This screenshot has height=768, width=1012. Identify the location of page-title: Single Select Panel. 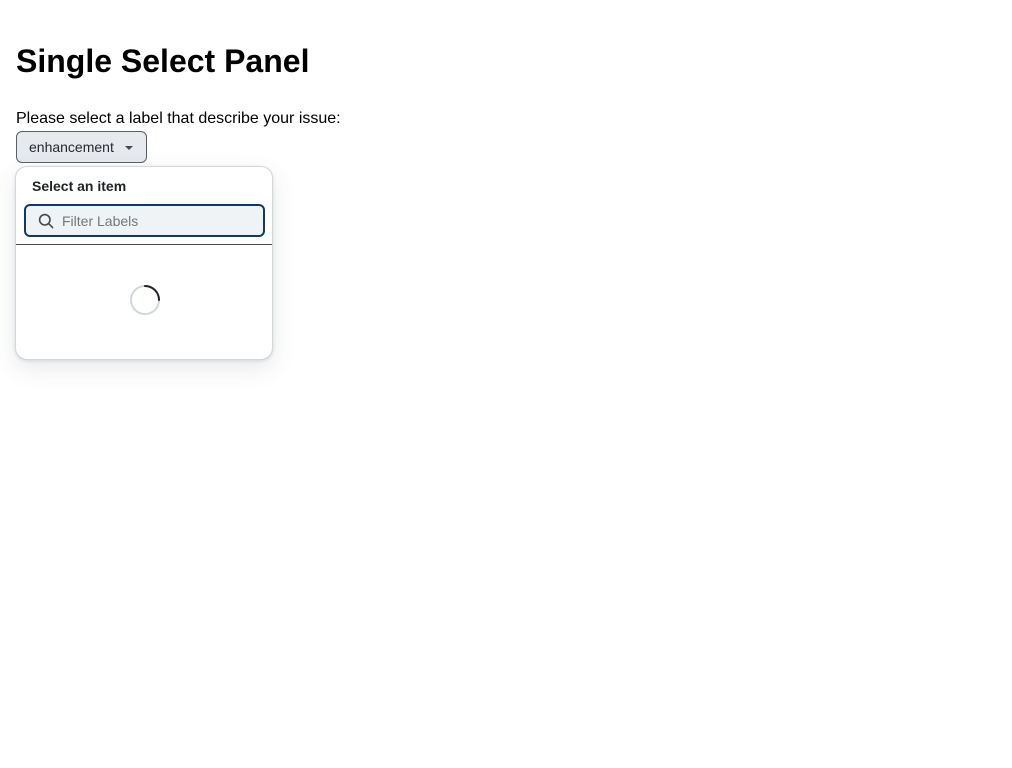
(163, 61).